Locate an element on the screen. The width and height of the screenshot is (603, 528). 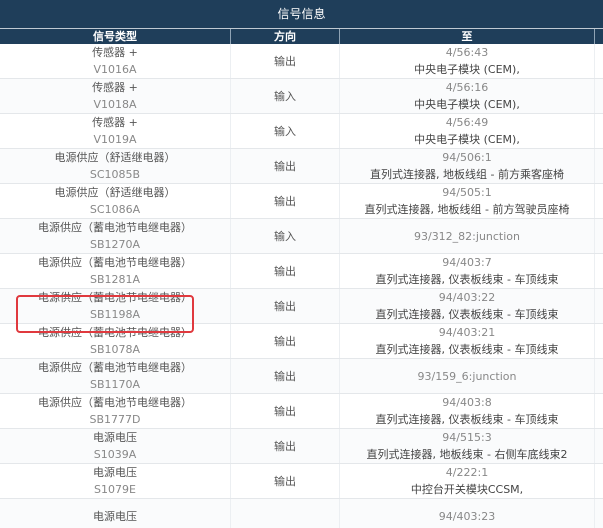
table-row: 传感器 + V1019A 输入 4/56:49 中央电子模块 (CEM), is located at coordinates (301, 131).